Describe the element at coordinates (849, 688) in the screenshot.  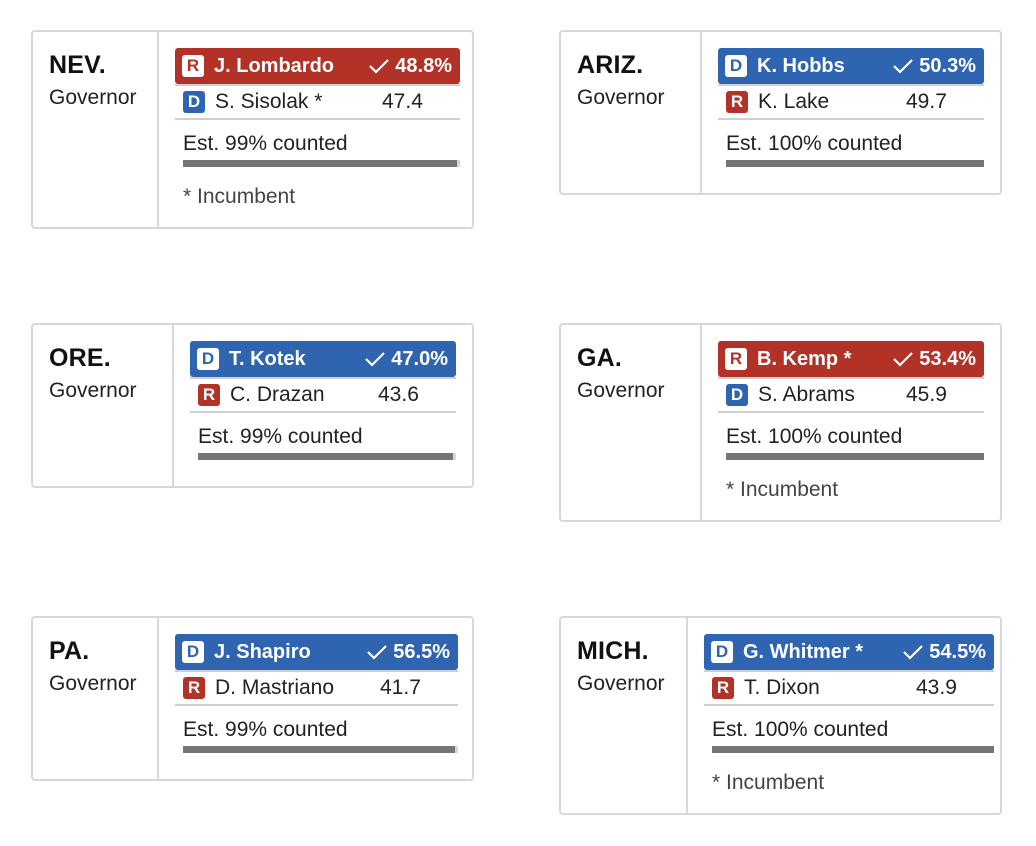
I see `runner-up-row: R T. Dixon 43.9` at that location.